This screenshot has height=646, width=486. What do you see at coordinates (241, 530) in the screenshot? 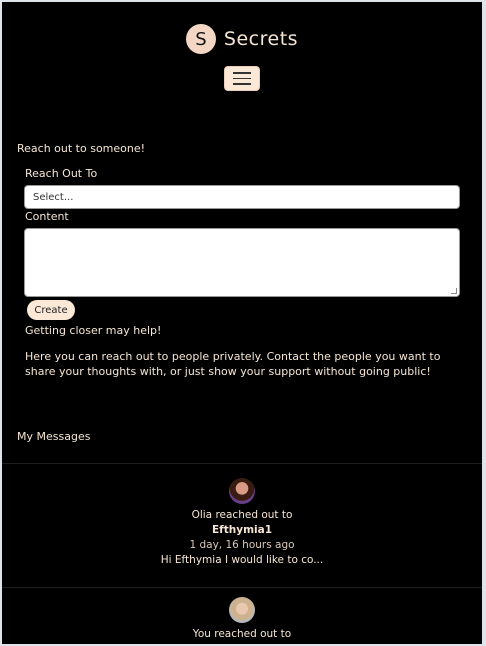
I see `message-recipient: Efthymia1` at bounding box center [241, 530].